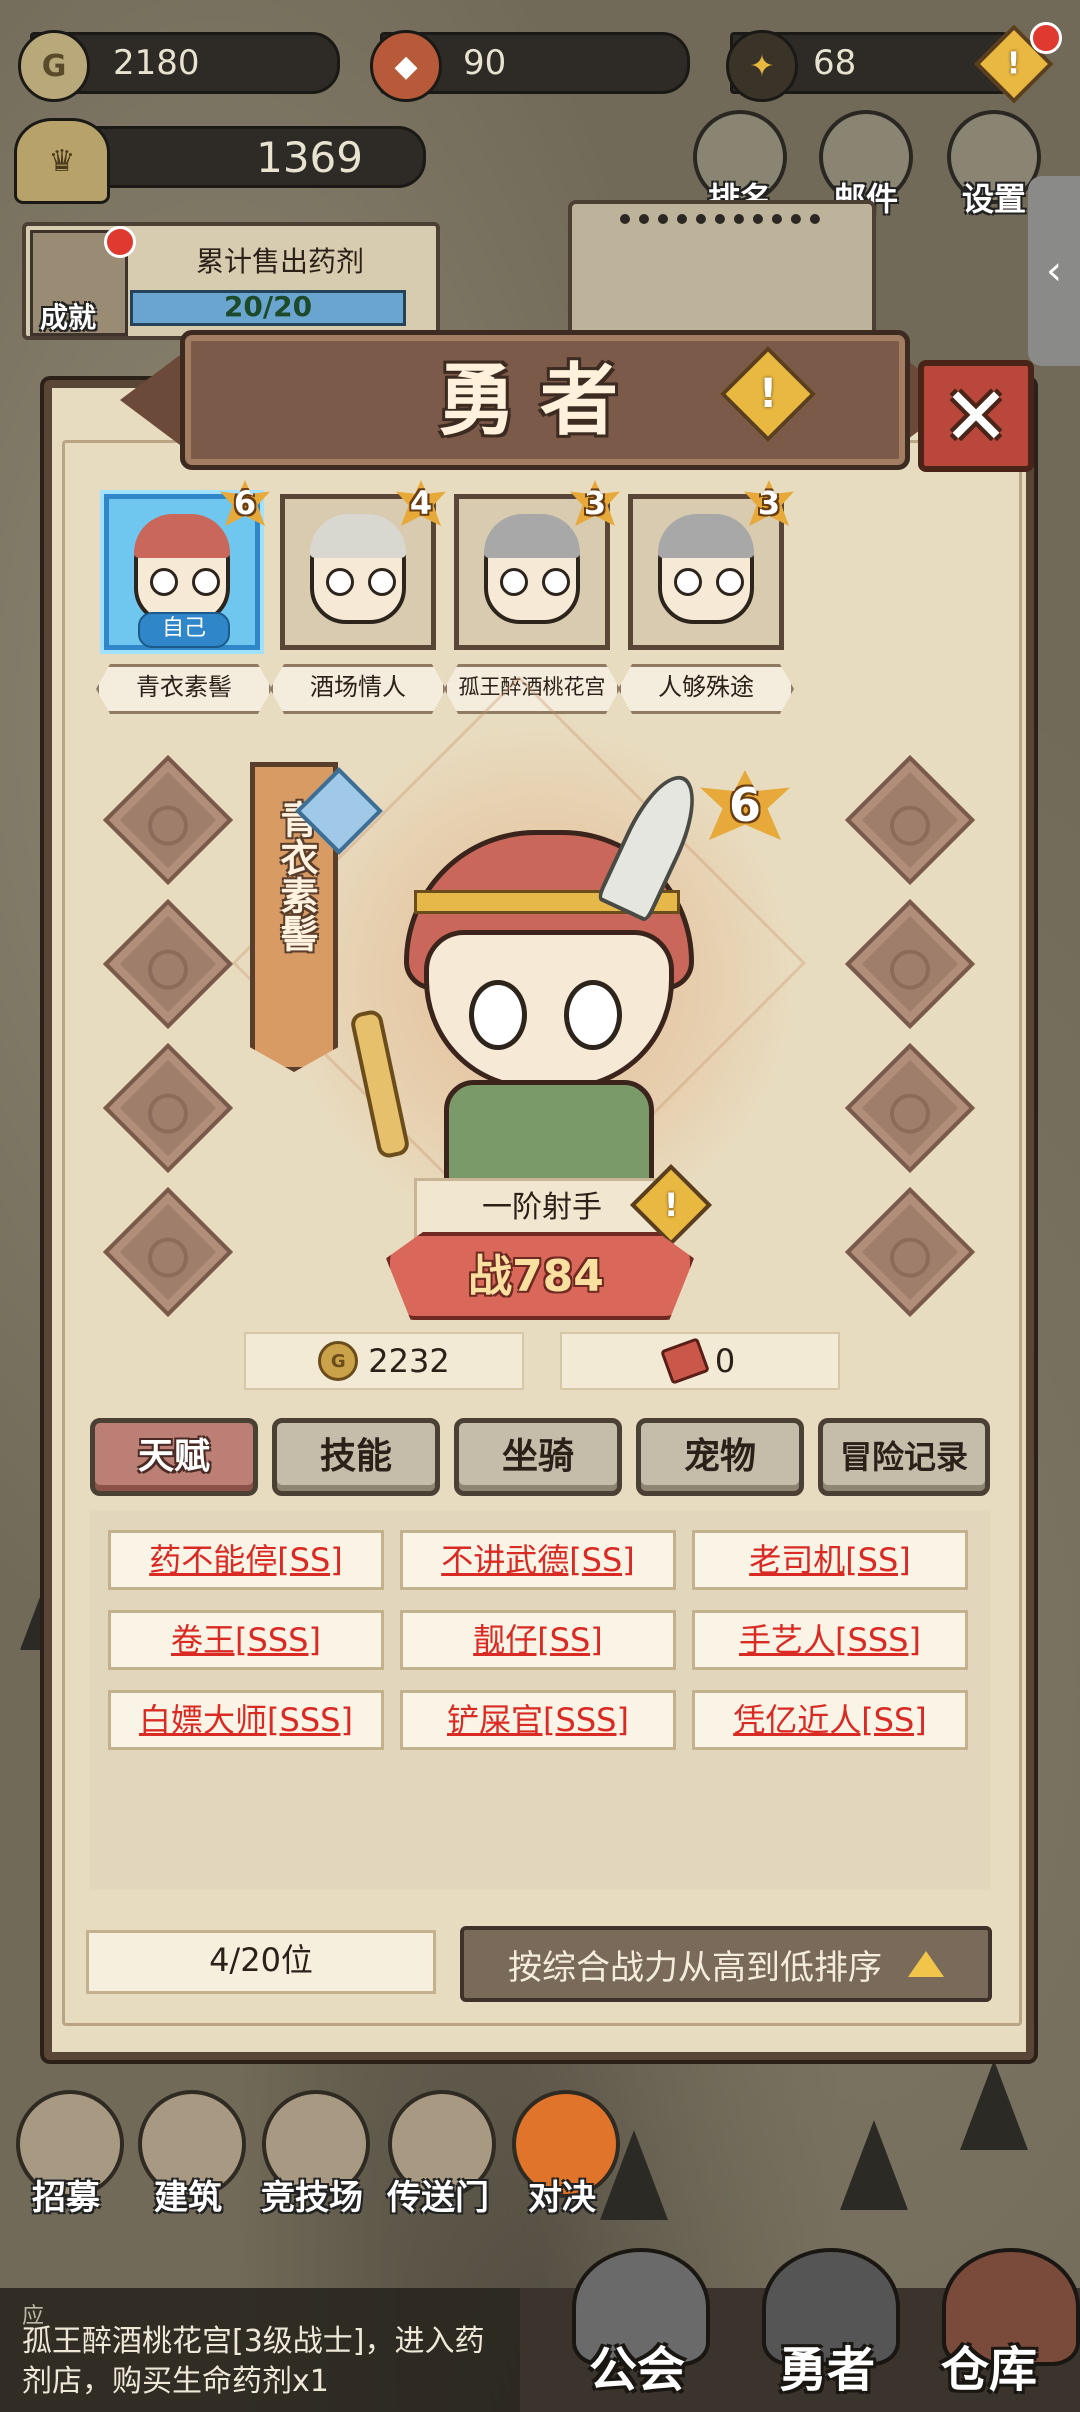  What do you see at coordinates (529, 982) in the screenshot?
I see `hero-character` at bounding box center [529, 982].